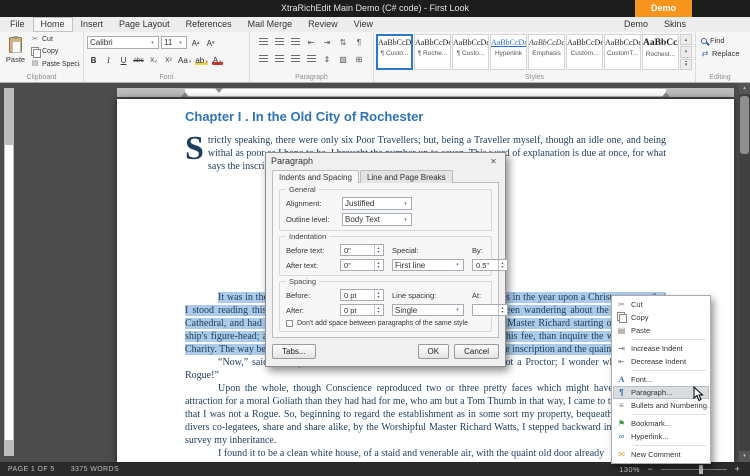  Describe the element at coordinates (9, 272) in the screenshot. I see `vertical-ruler` at that location.